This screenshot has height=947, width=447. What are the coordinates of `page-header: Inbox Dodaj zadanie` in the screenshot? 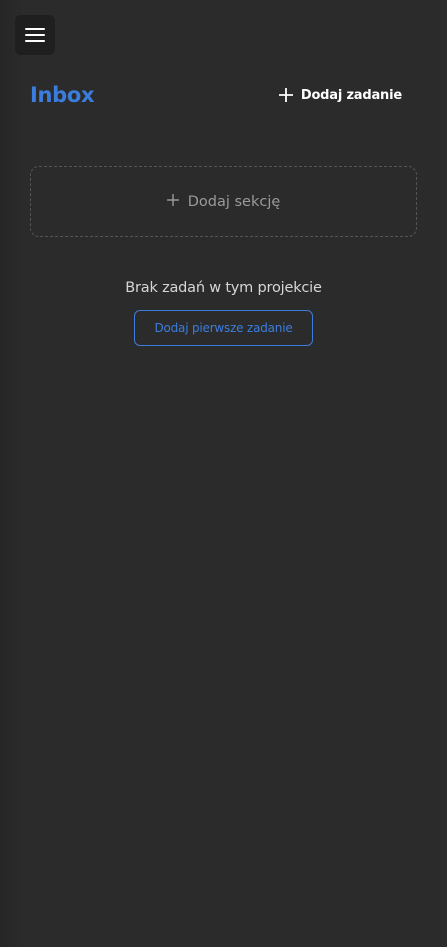 It's located at (223, 95).